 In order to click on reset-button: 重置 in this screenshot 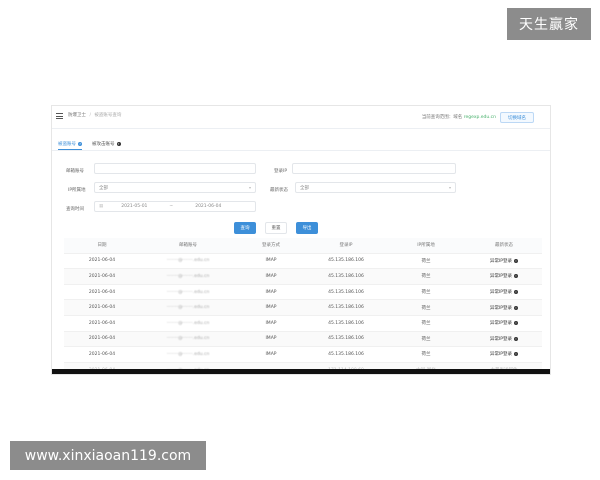, I will do `click(276, 228)`.